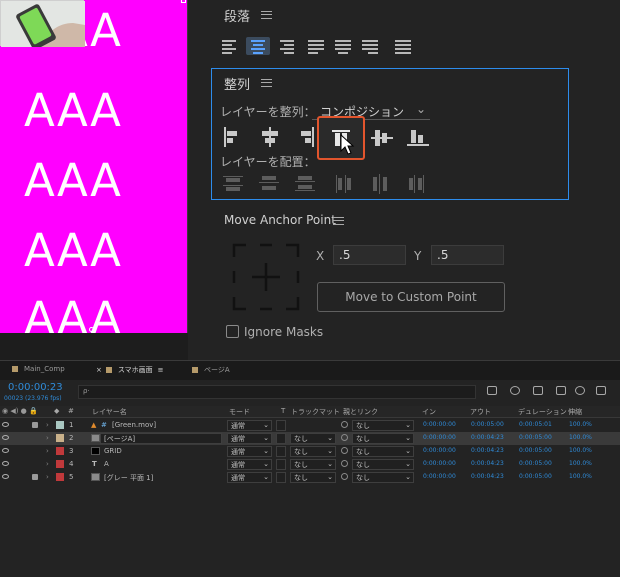  I want to click on motion-blur-icon, so click(580, 390).